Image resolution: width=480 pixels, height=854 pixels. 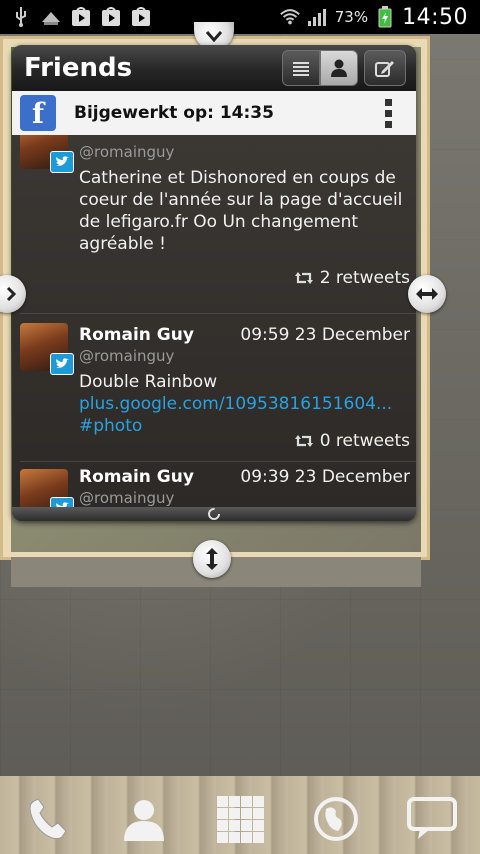 I want to click on tweet-timestamp: 09:59 23 December, so click(x=325, y=335).